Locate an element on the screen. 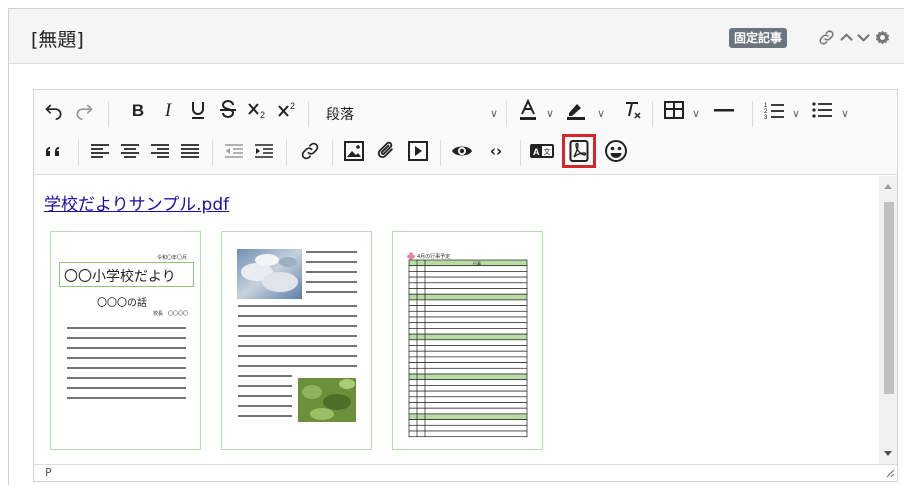 Image resolution: width=904 pixels, height=485 pixels. align-right-icon is located at coordinates (160, 151).